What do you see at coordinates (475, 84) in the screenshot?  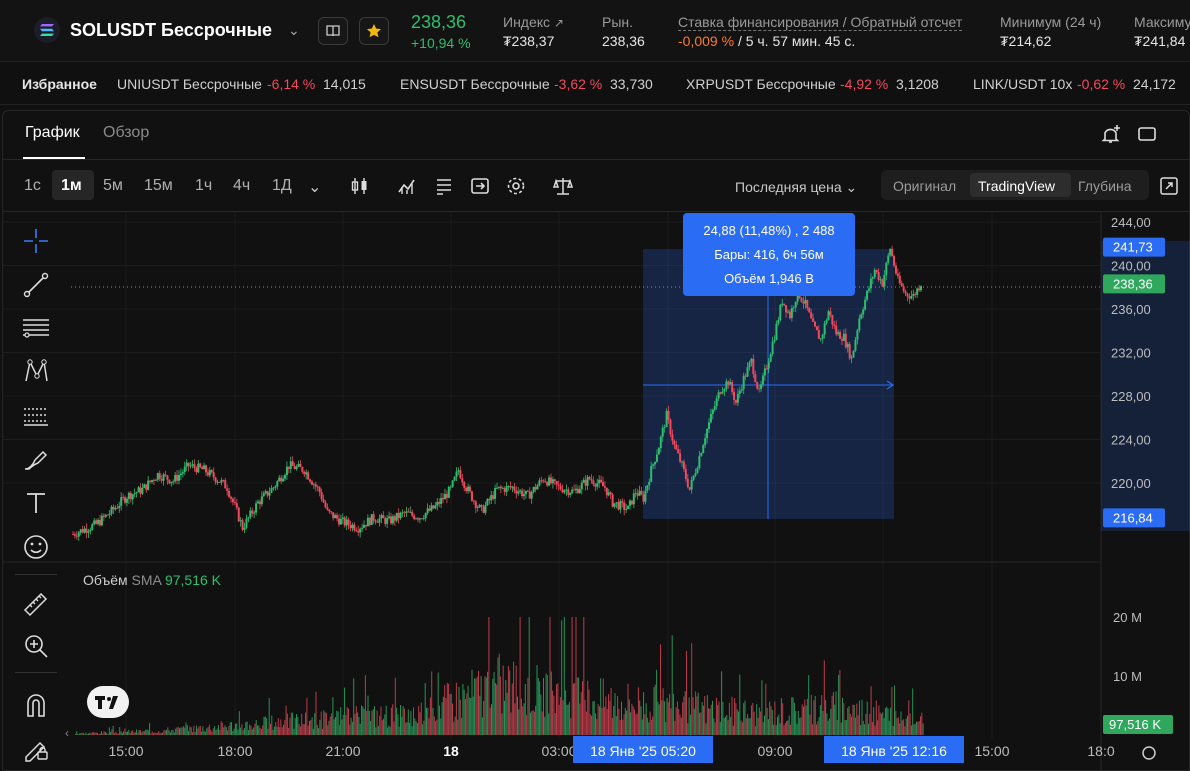 I see `fav-item-name: ENSUSDT Бессрочные` at bounding box center [475, 84].